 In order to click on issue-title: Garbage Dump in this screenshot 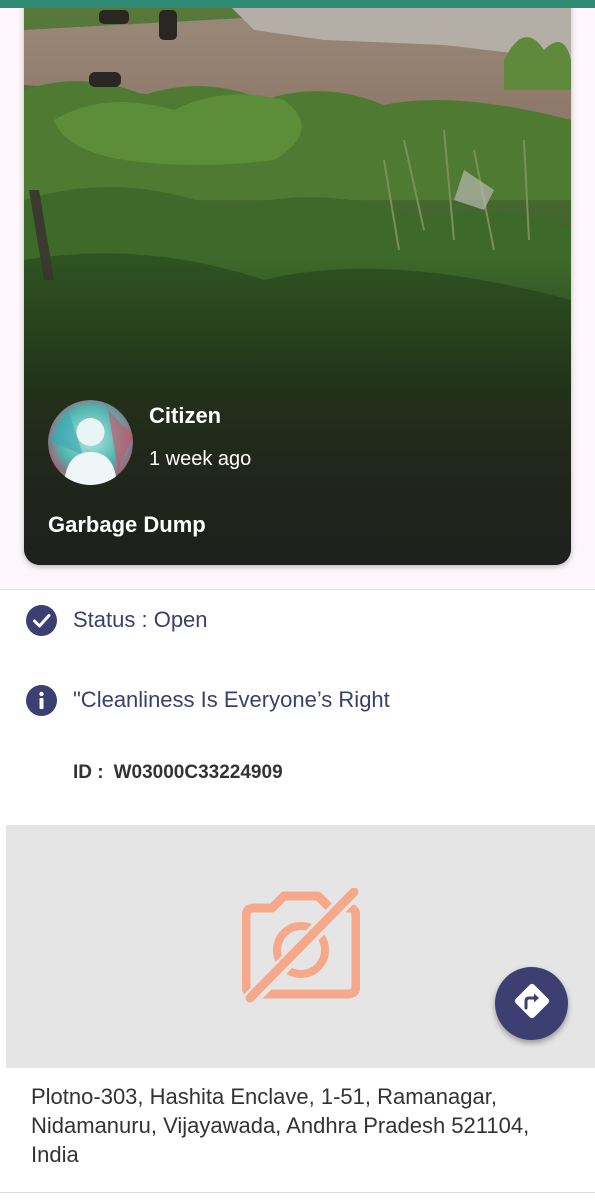, I will do `click(127, 524)`.